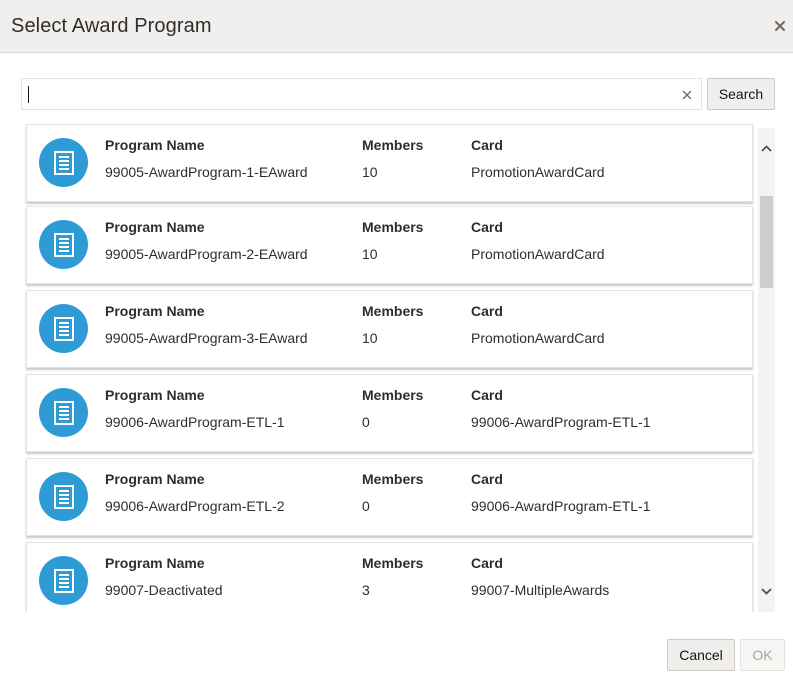 The image size is (793, 683). I want to click on program-name-value: 99005-AwardProgram-1-EAward, so click(206, 172).